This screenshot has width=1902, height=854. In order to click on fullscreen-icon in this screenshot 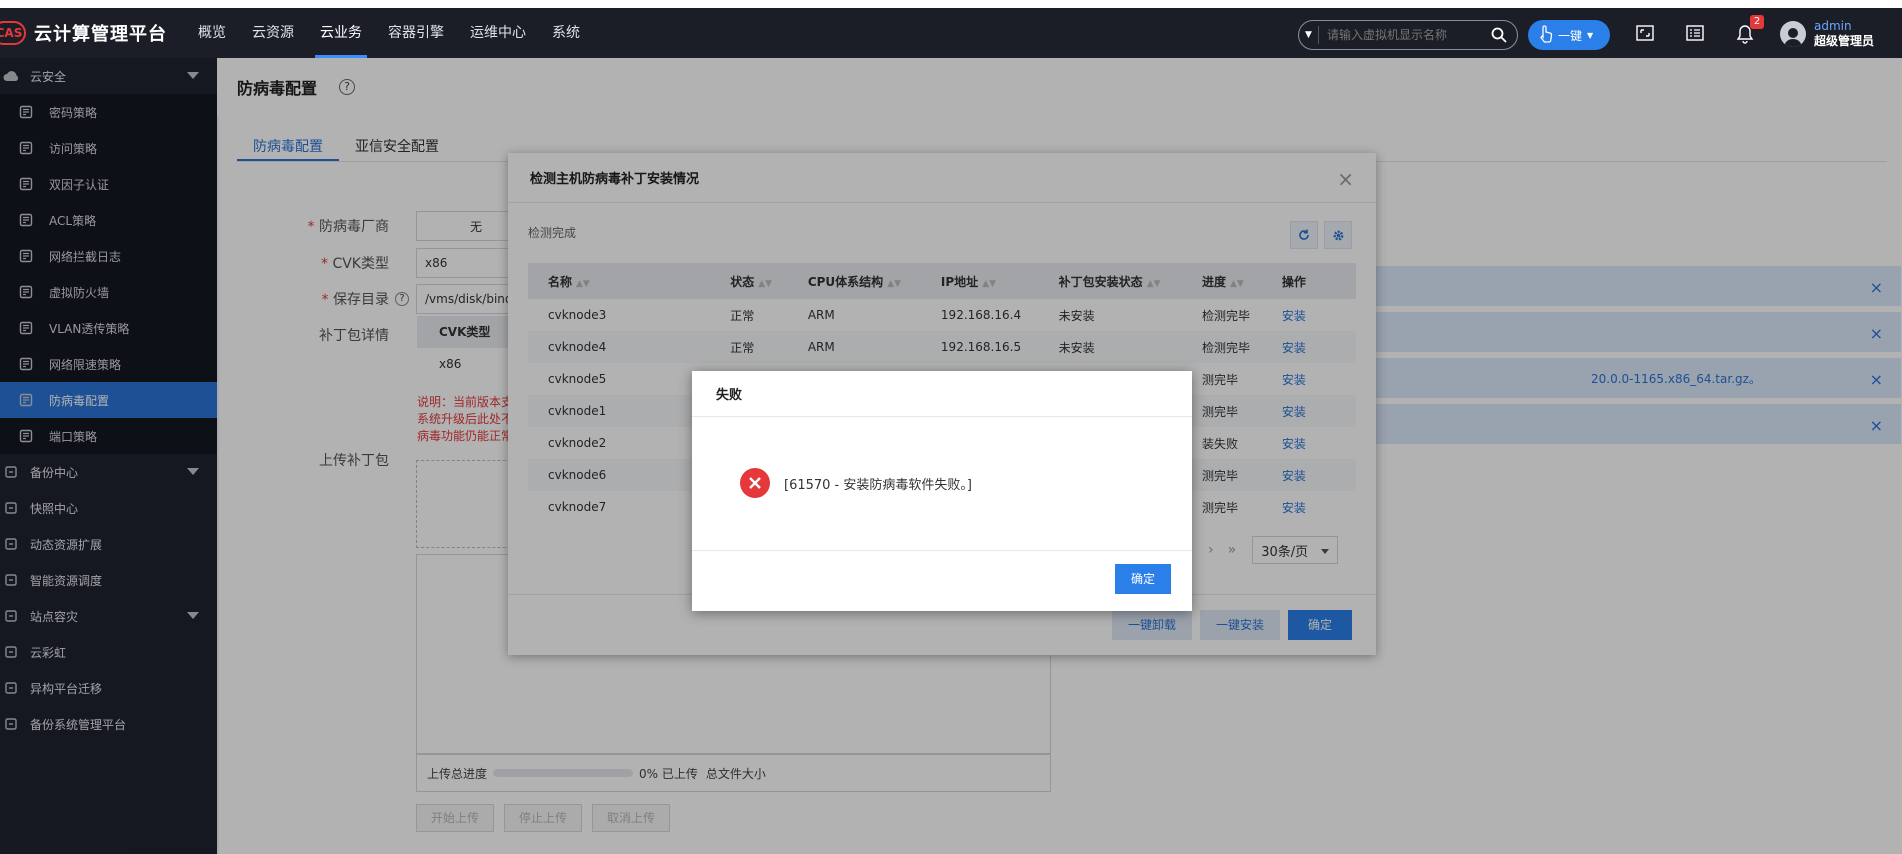, I will do `click(1645, 35)`.